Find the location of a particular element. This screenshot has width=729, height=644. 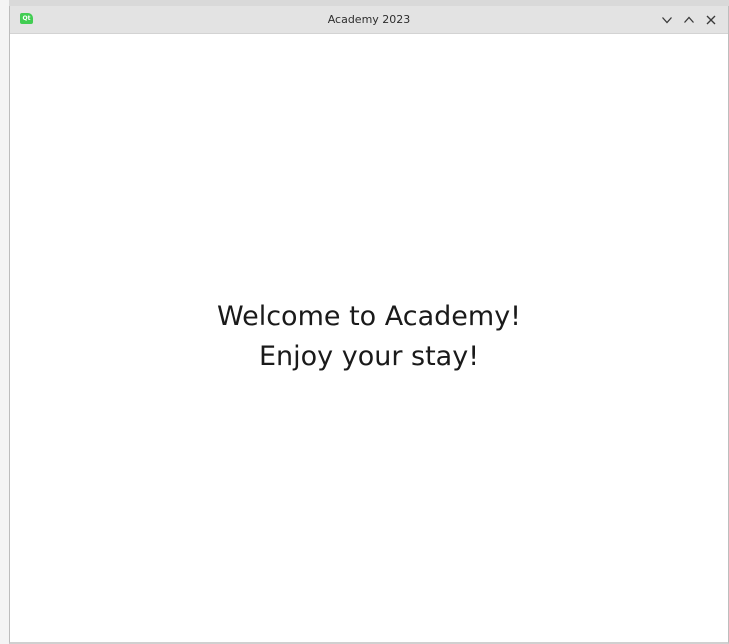

window-controls is located at coordinates (689, 19).